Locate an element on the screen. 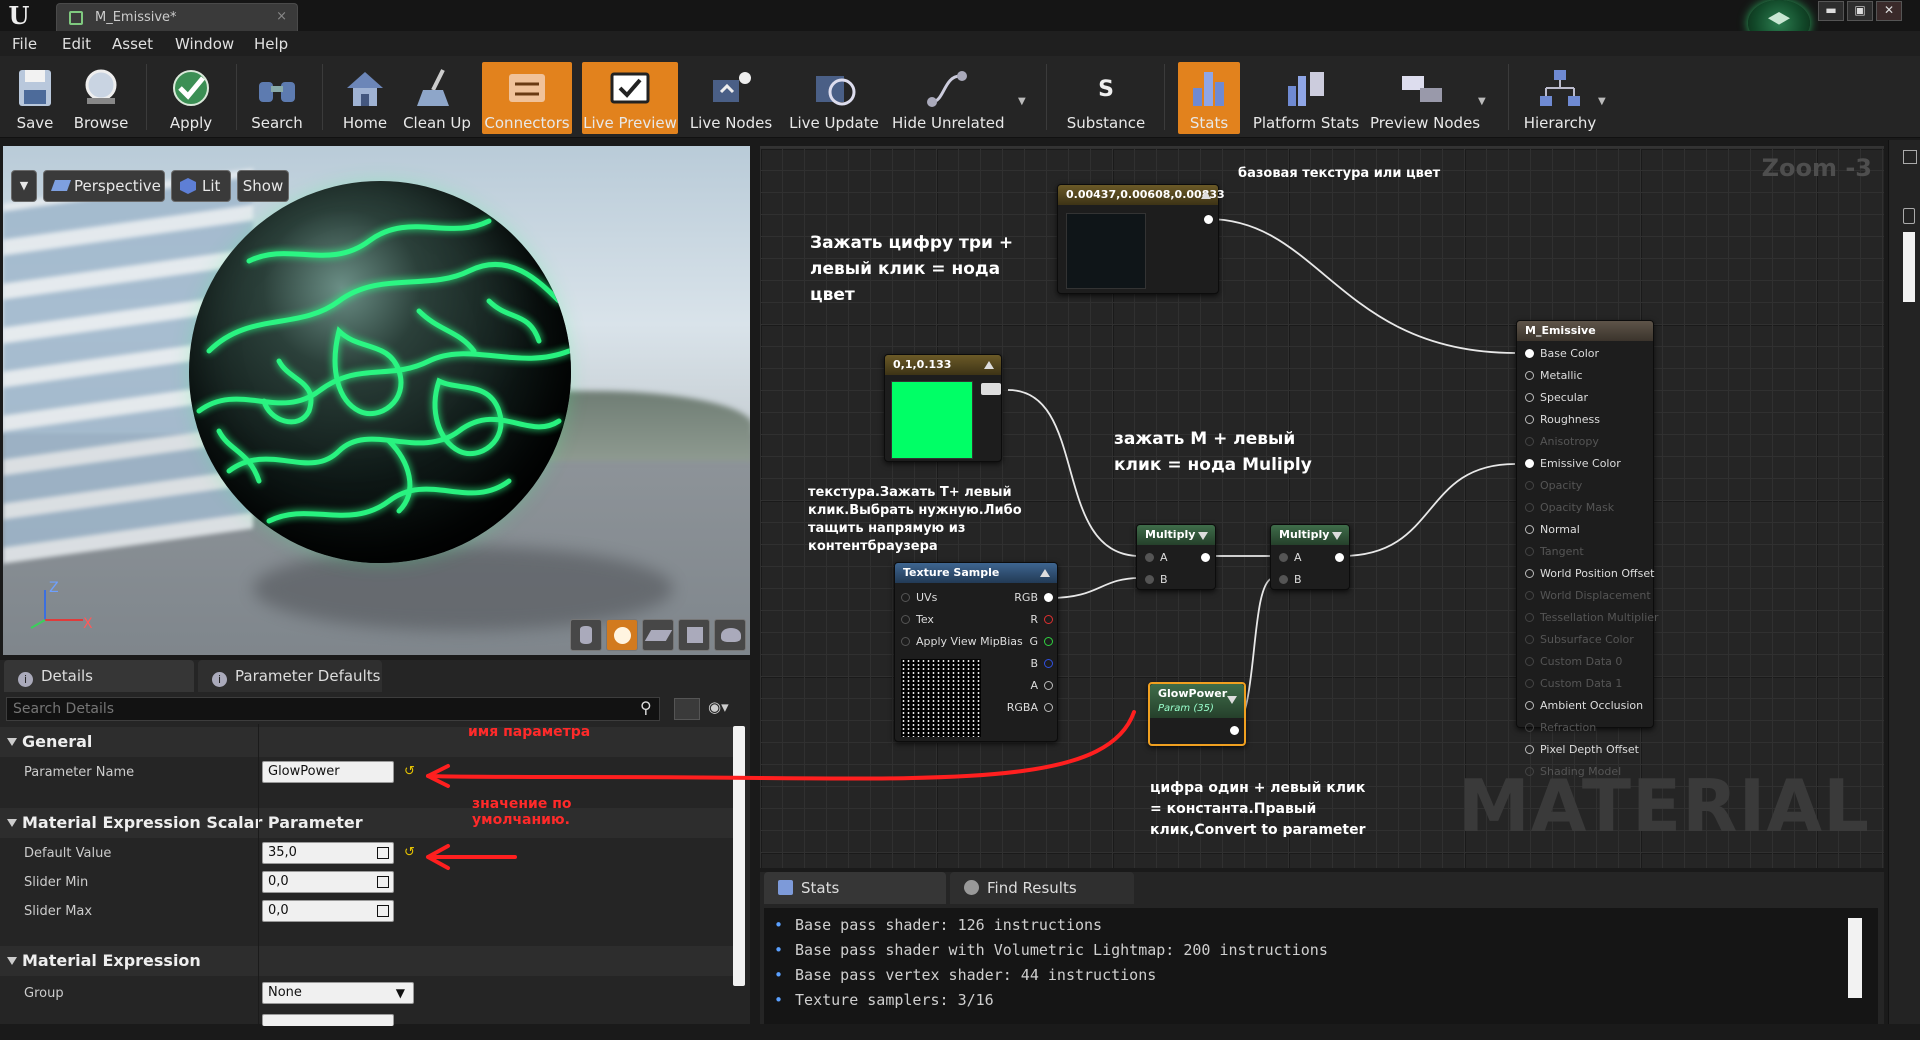  search-details-input is located at coordinates (333, 709).